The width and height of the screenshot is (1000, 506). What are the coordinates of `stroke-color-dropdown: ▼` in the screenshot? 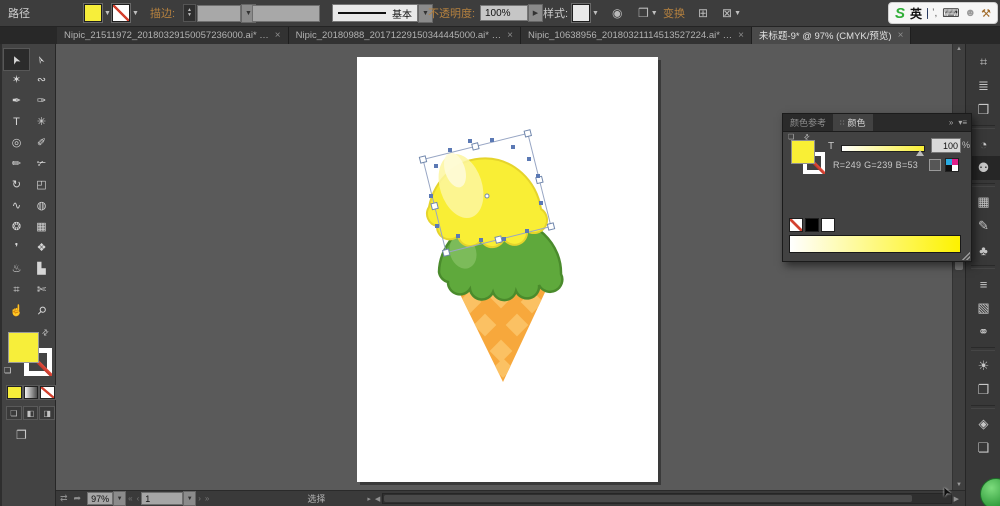 It's located at (125, 13).